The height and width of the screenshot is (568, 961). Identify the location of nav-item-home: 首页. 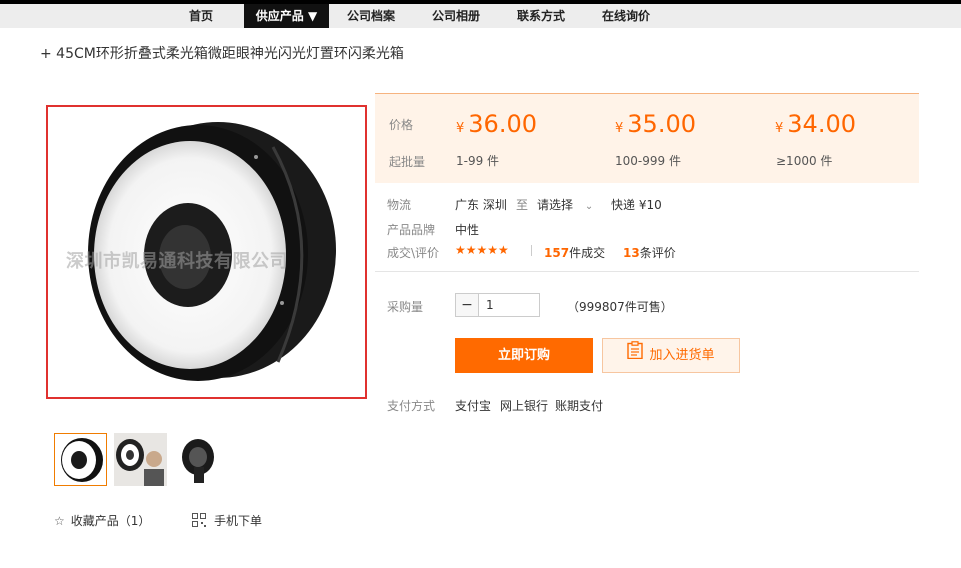
(201, 16).